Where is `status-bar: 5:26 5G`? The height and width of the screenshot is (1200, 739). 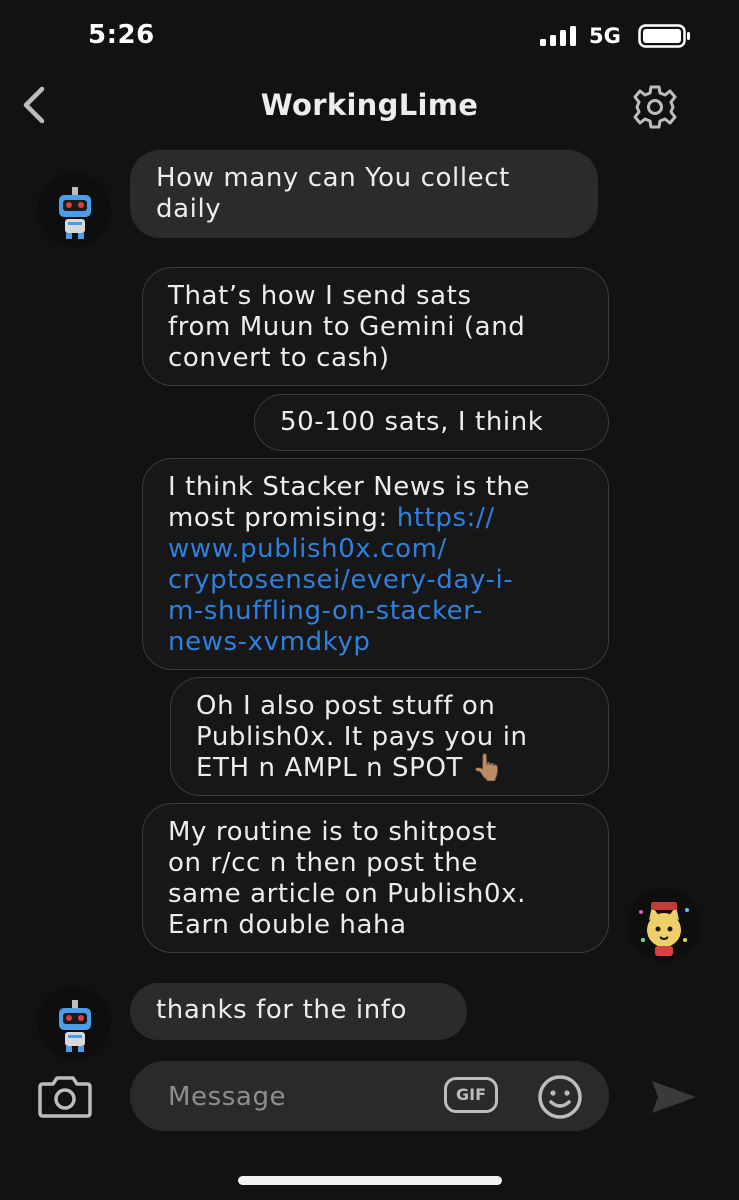
status-bar: 5:26 5G is located at coordinates (369, 35).